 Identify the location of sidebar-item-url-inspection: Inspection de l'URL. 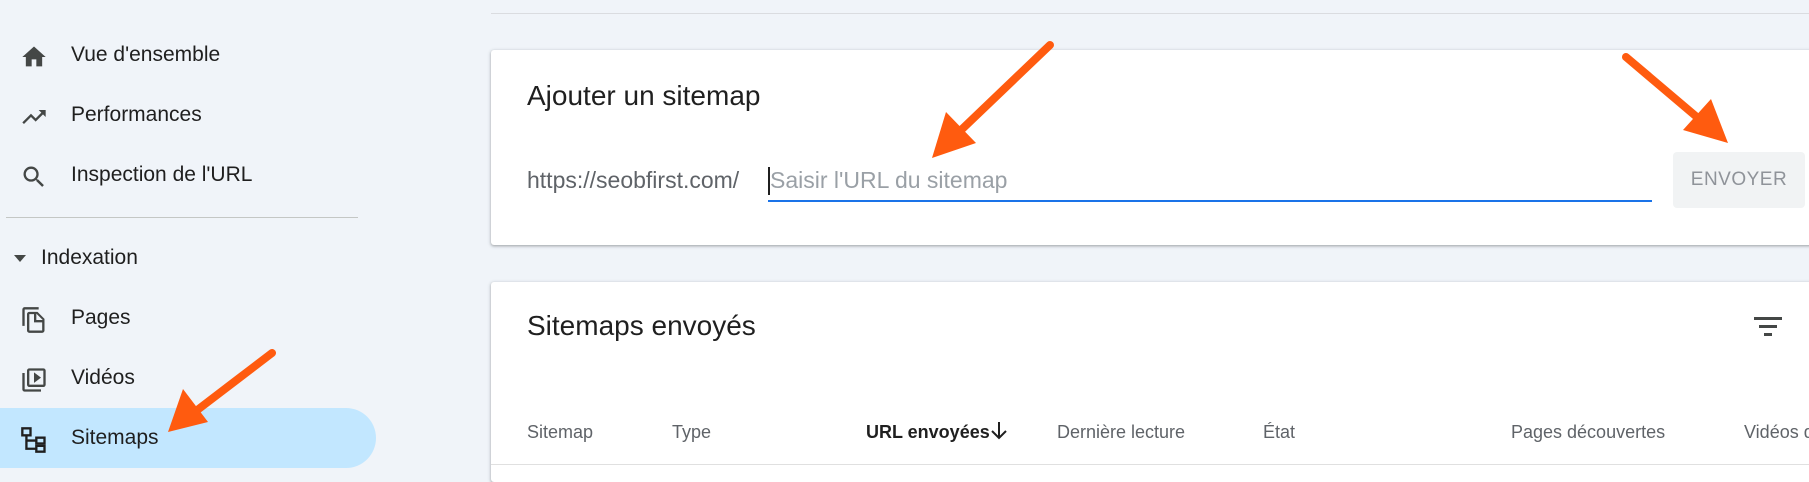
(188, 175).